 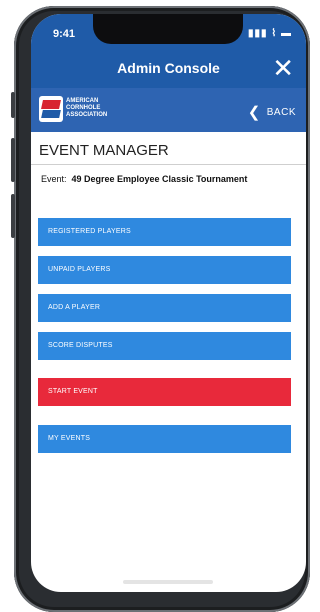 I want to click on chevron-left-icon: ❮, so click(x=254, y=112).